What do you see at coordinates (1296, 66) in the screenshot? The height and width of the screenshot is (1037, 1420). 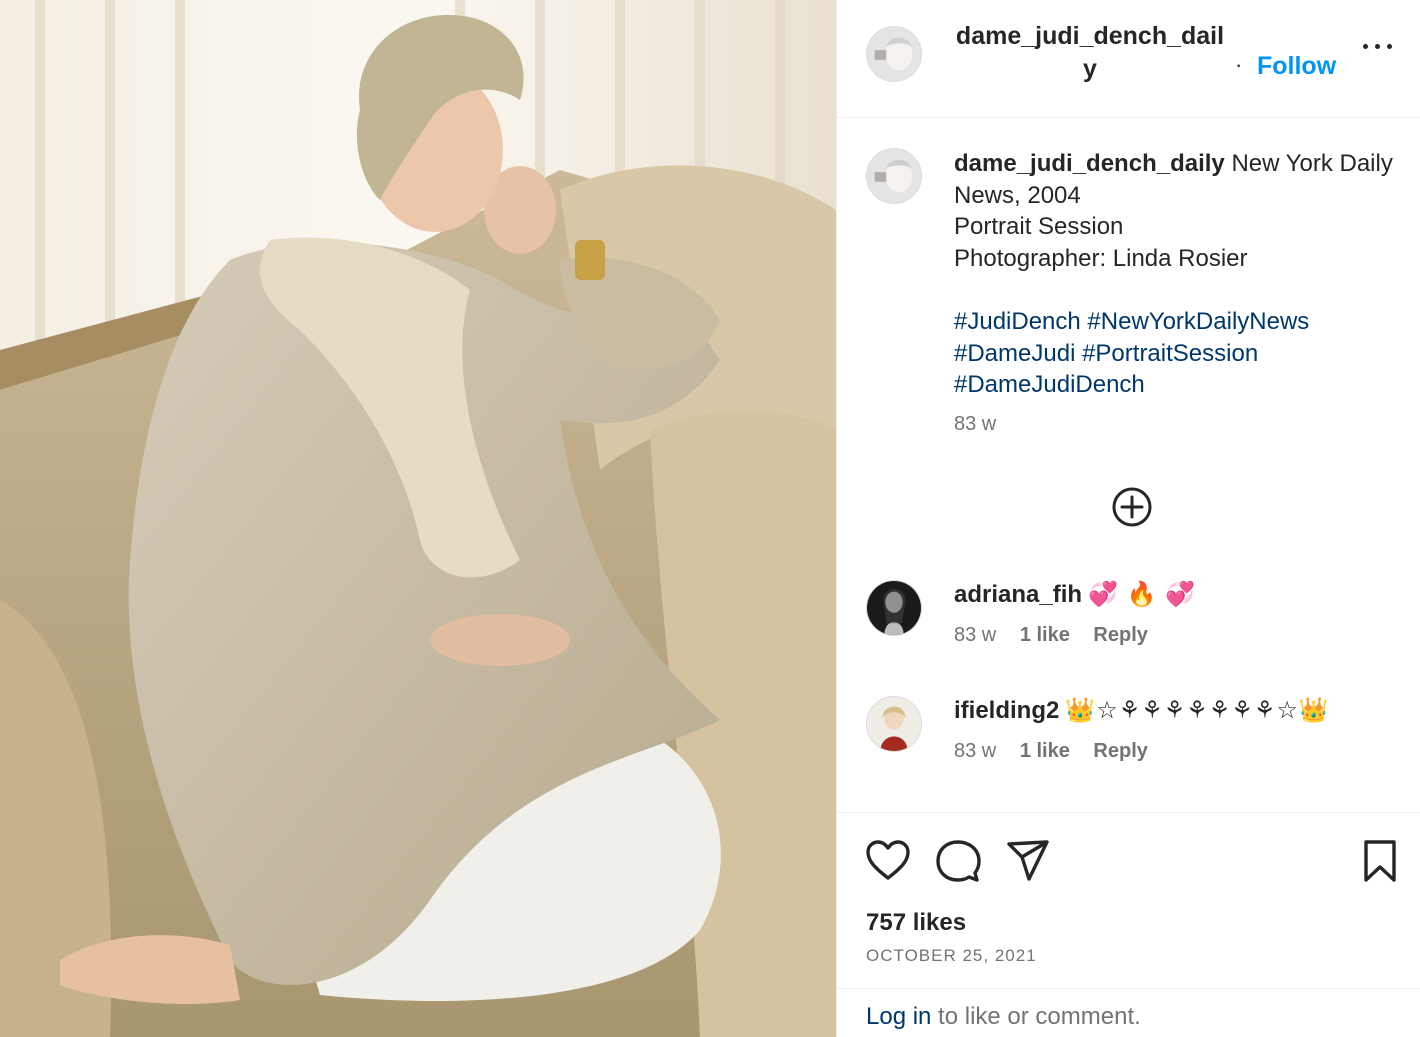 I see `follow-button: Follow` at bounding box center [1296, 66].